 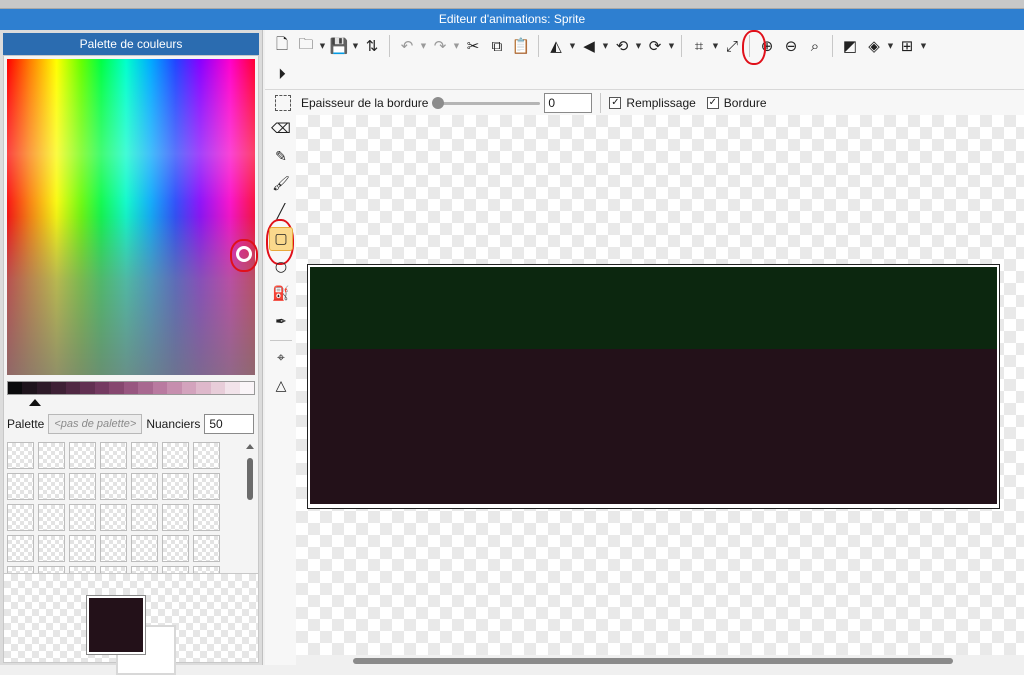 What do you see at coordinates (281, 157) in the screenshot?
I see `pencil-icon: ✎` at bounding box center [281, 157].